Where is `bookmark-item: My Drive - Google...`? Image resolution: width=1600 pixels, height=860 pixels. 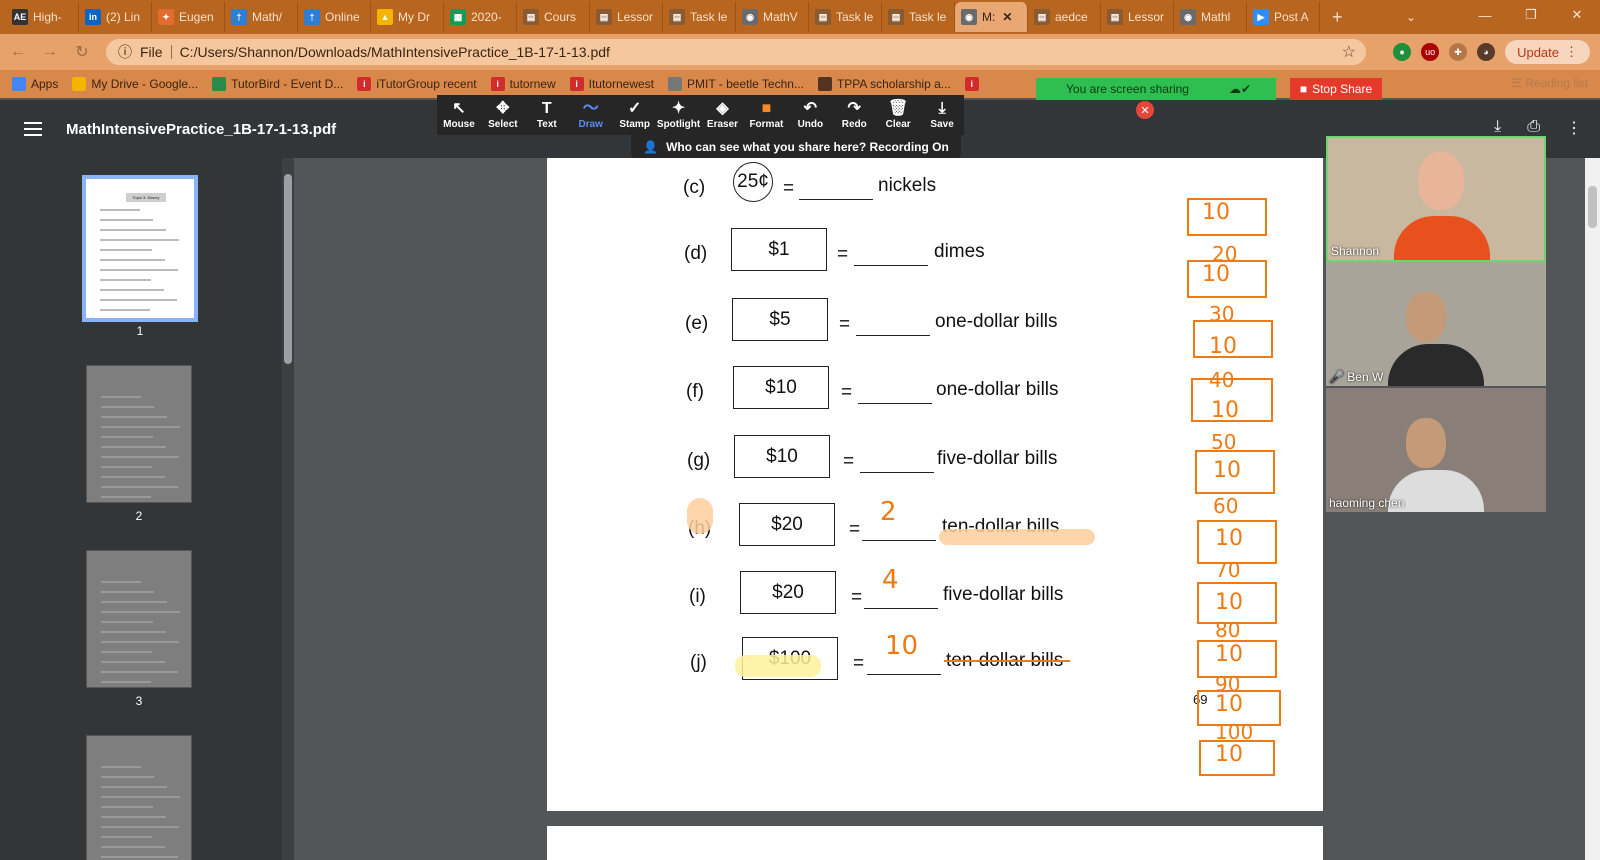 bookmark-item: My Drive - Google... is located at coordinates (135, 84).